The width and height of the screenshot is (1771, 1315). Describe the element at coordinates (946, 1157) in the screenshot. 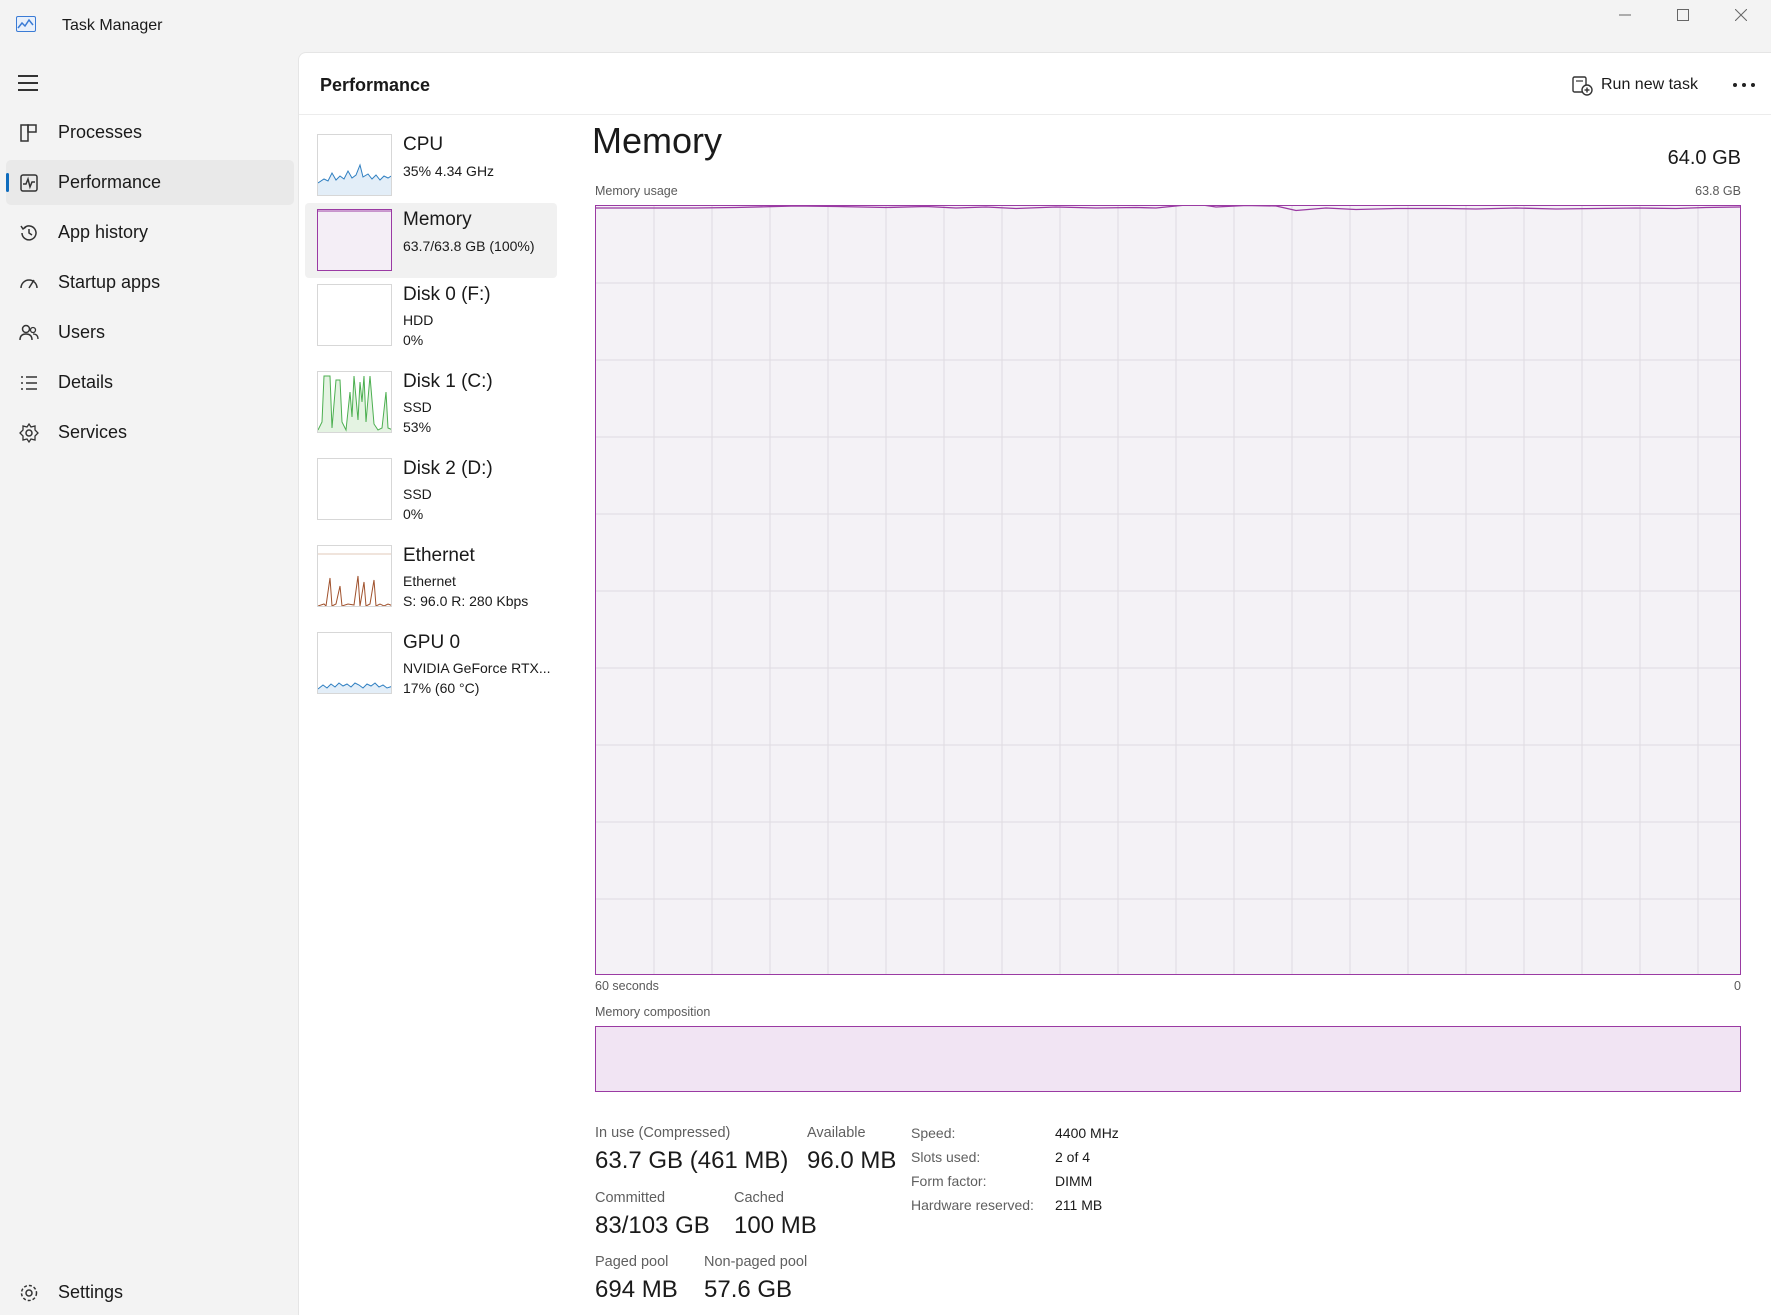

I see `slots-used-label: Slots used:` at that location.